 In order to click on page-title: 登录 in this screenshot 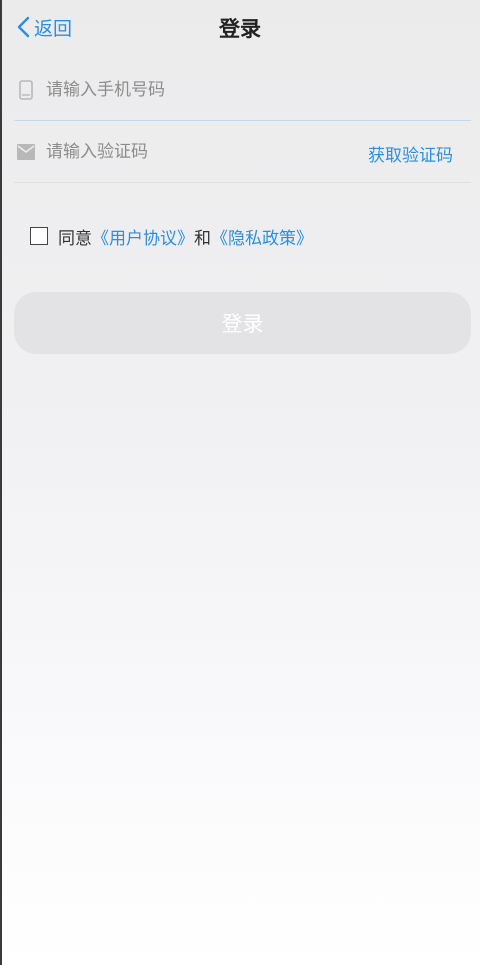, I will do `click(240, 29)`.